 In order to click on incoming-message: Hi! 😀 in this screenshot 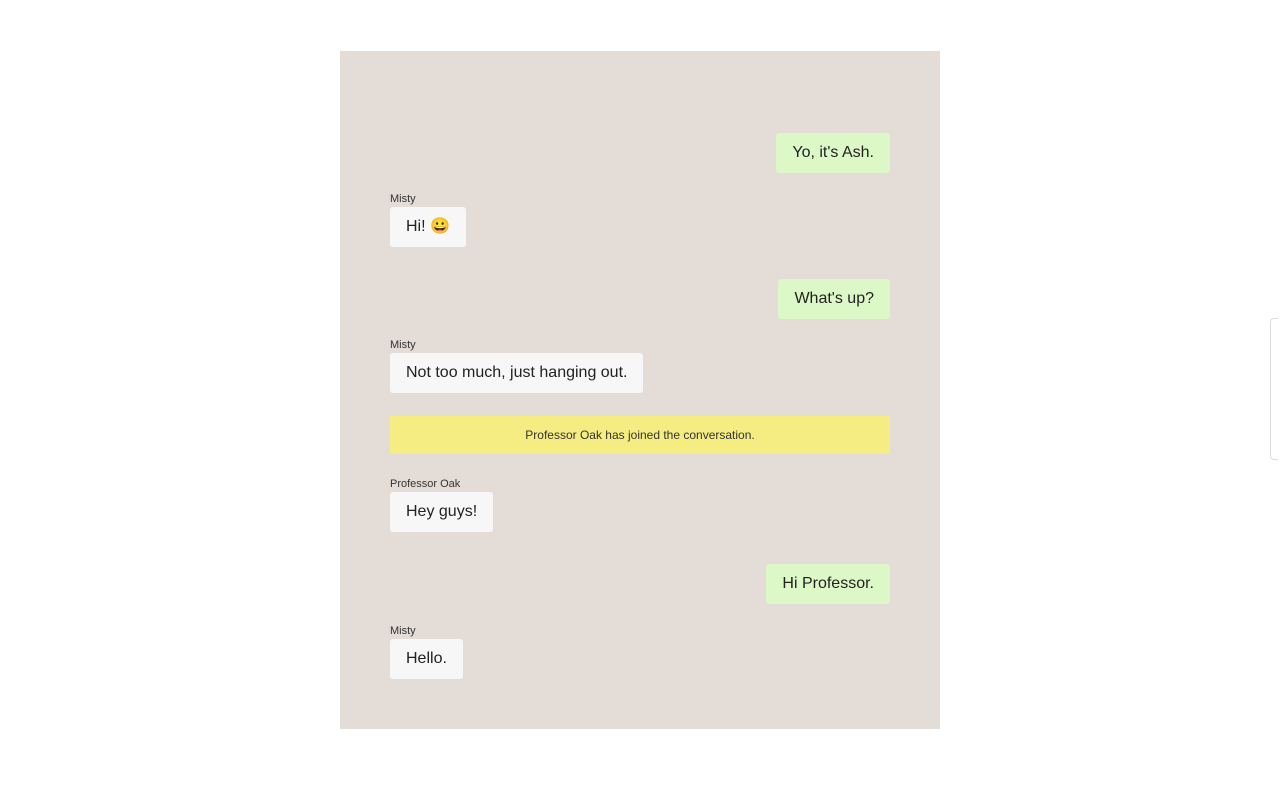, I will do `click(428, 227)`.